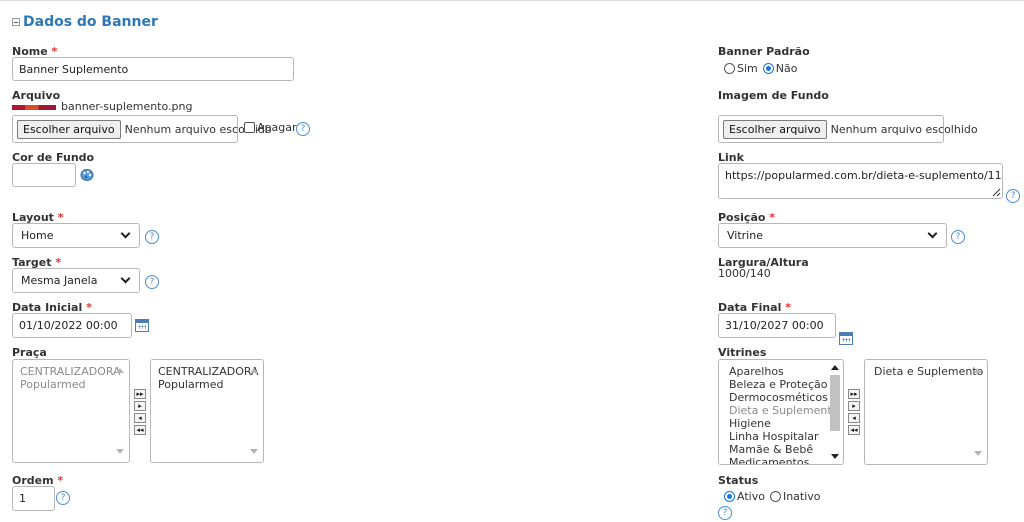 The width and height of the screenshot is (1024, 522). I want to click on target-value: Mesma Janela, so click(59, 280).